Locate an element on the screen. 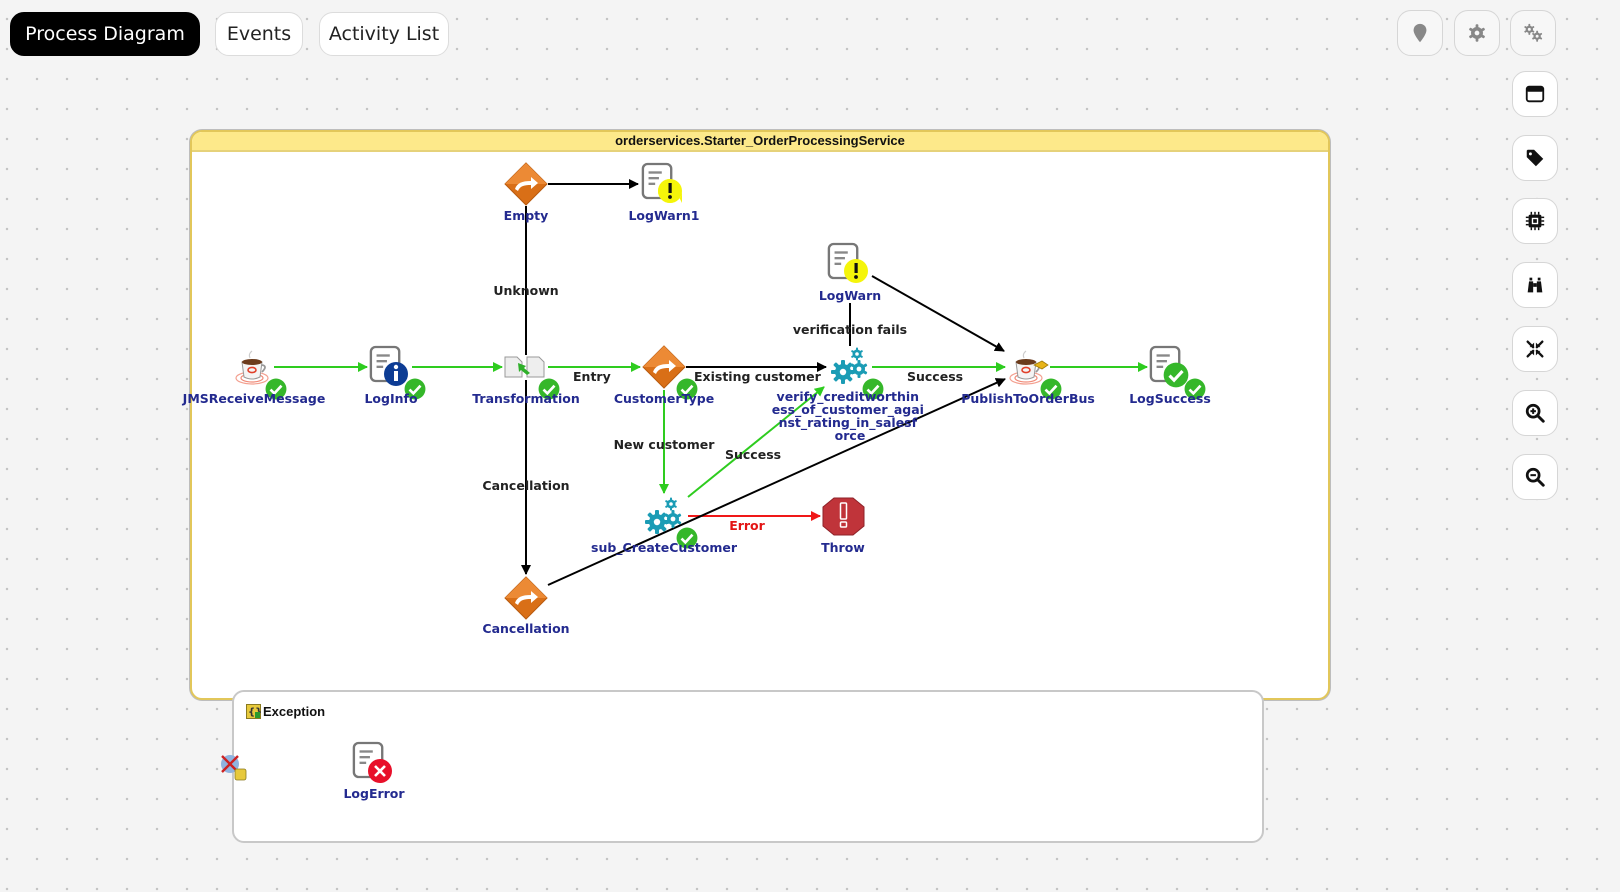 The height and width of the screenshot is (892, 1620). node-label: JMSReceiveMessage is located at coordinates (254, 398).